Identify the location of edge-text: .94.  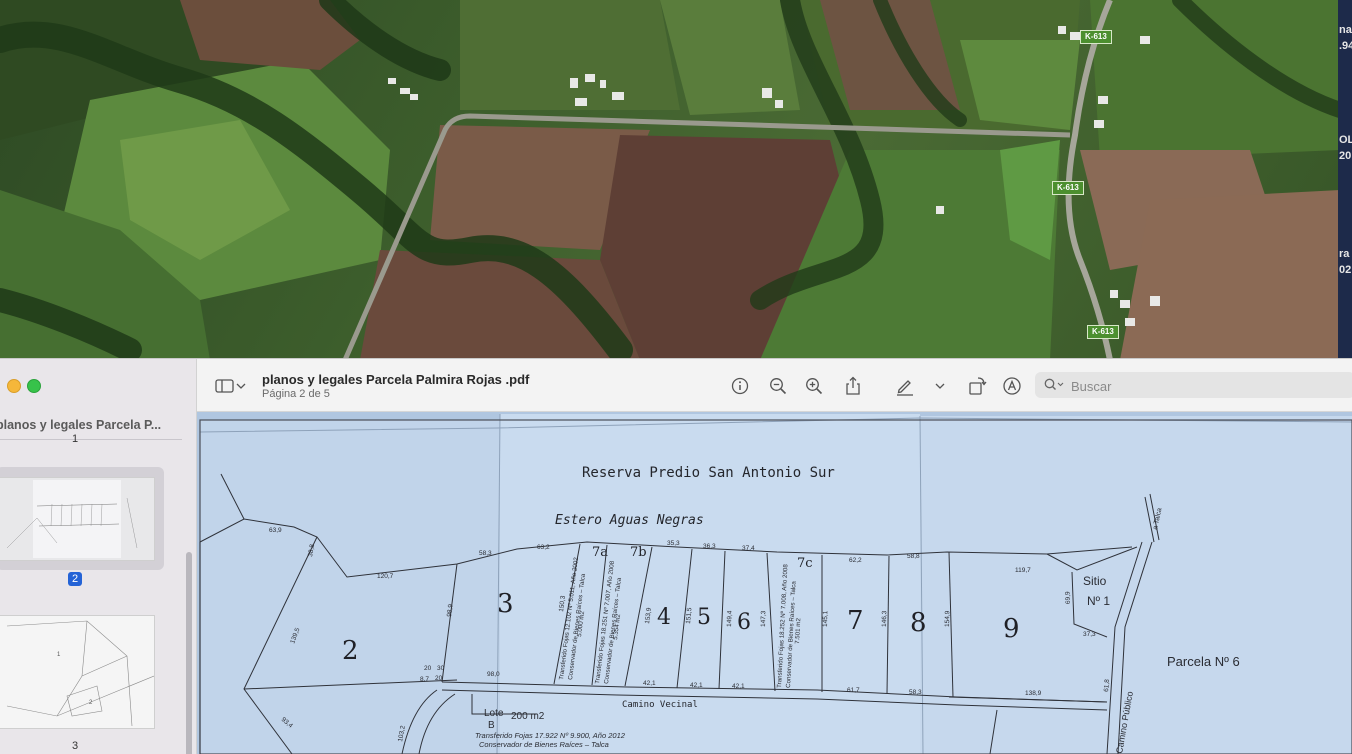
(1345, 46).